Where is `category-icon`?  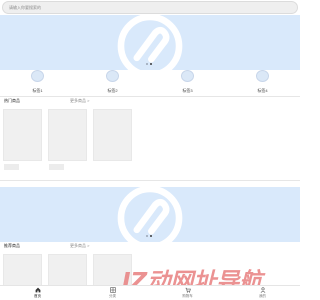 category-icon is located at coordinates (112, 290).